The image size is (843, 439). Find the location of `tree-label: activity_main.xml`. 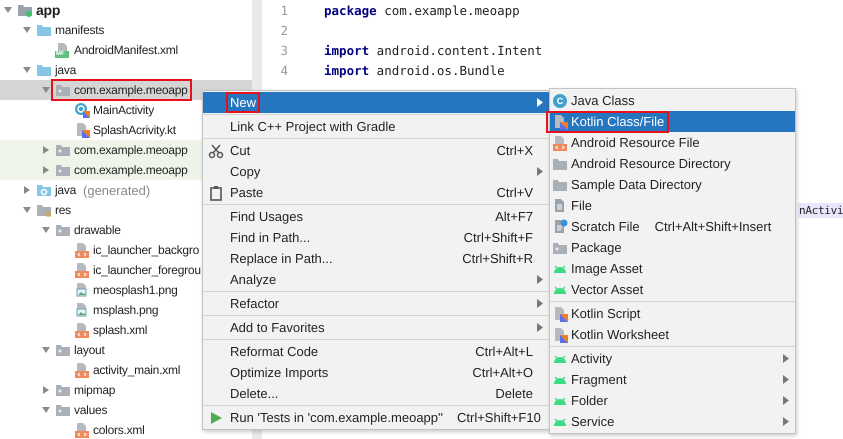

tree-label: activity_main.xml is located at coordinates (136, 370).